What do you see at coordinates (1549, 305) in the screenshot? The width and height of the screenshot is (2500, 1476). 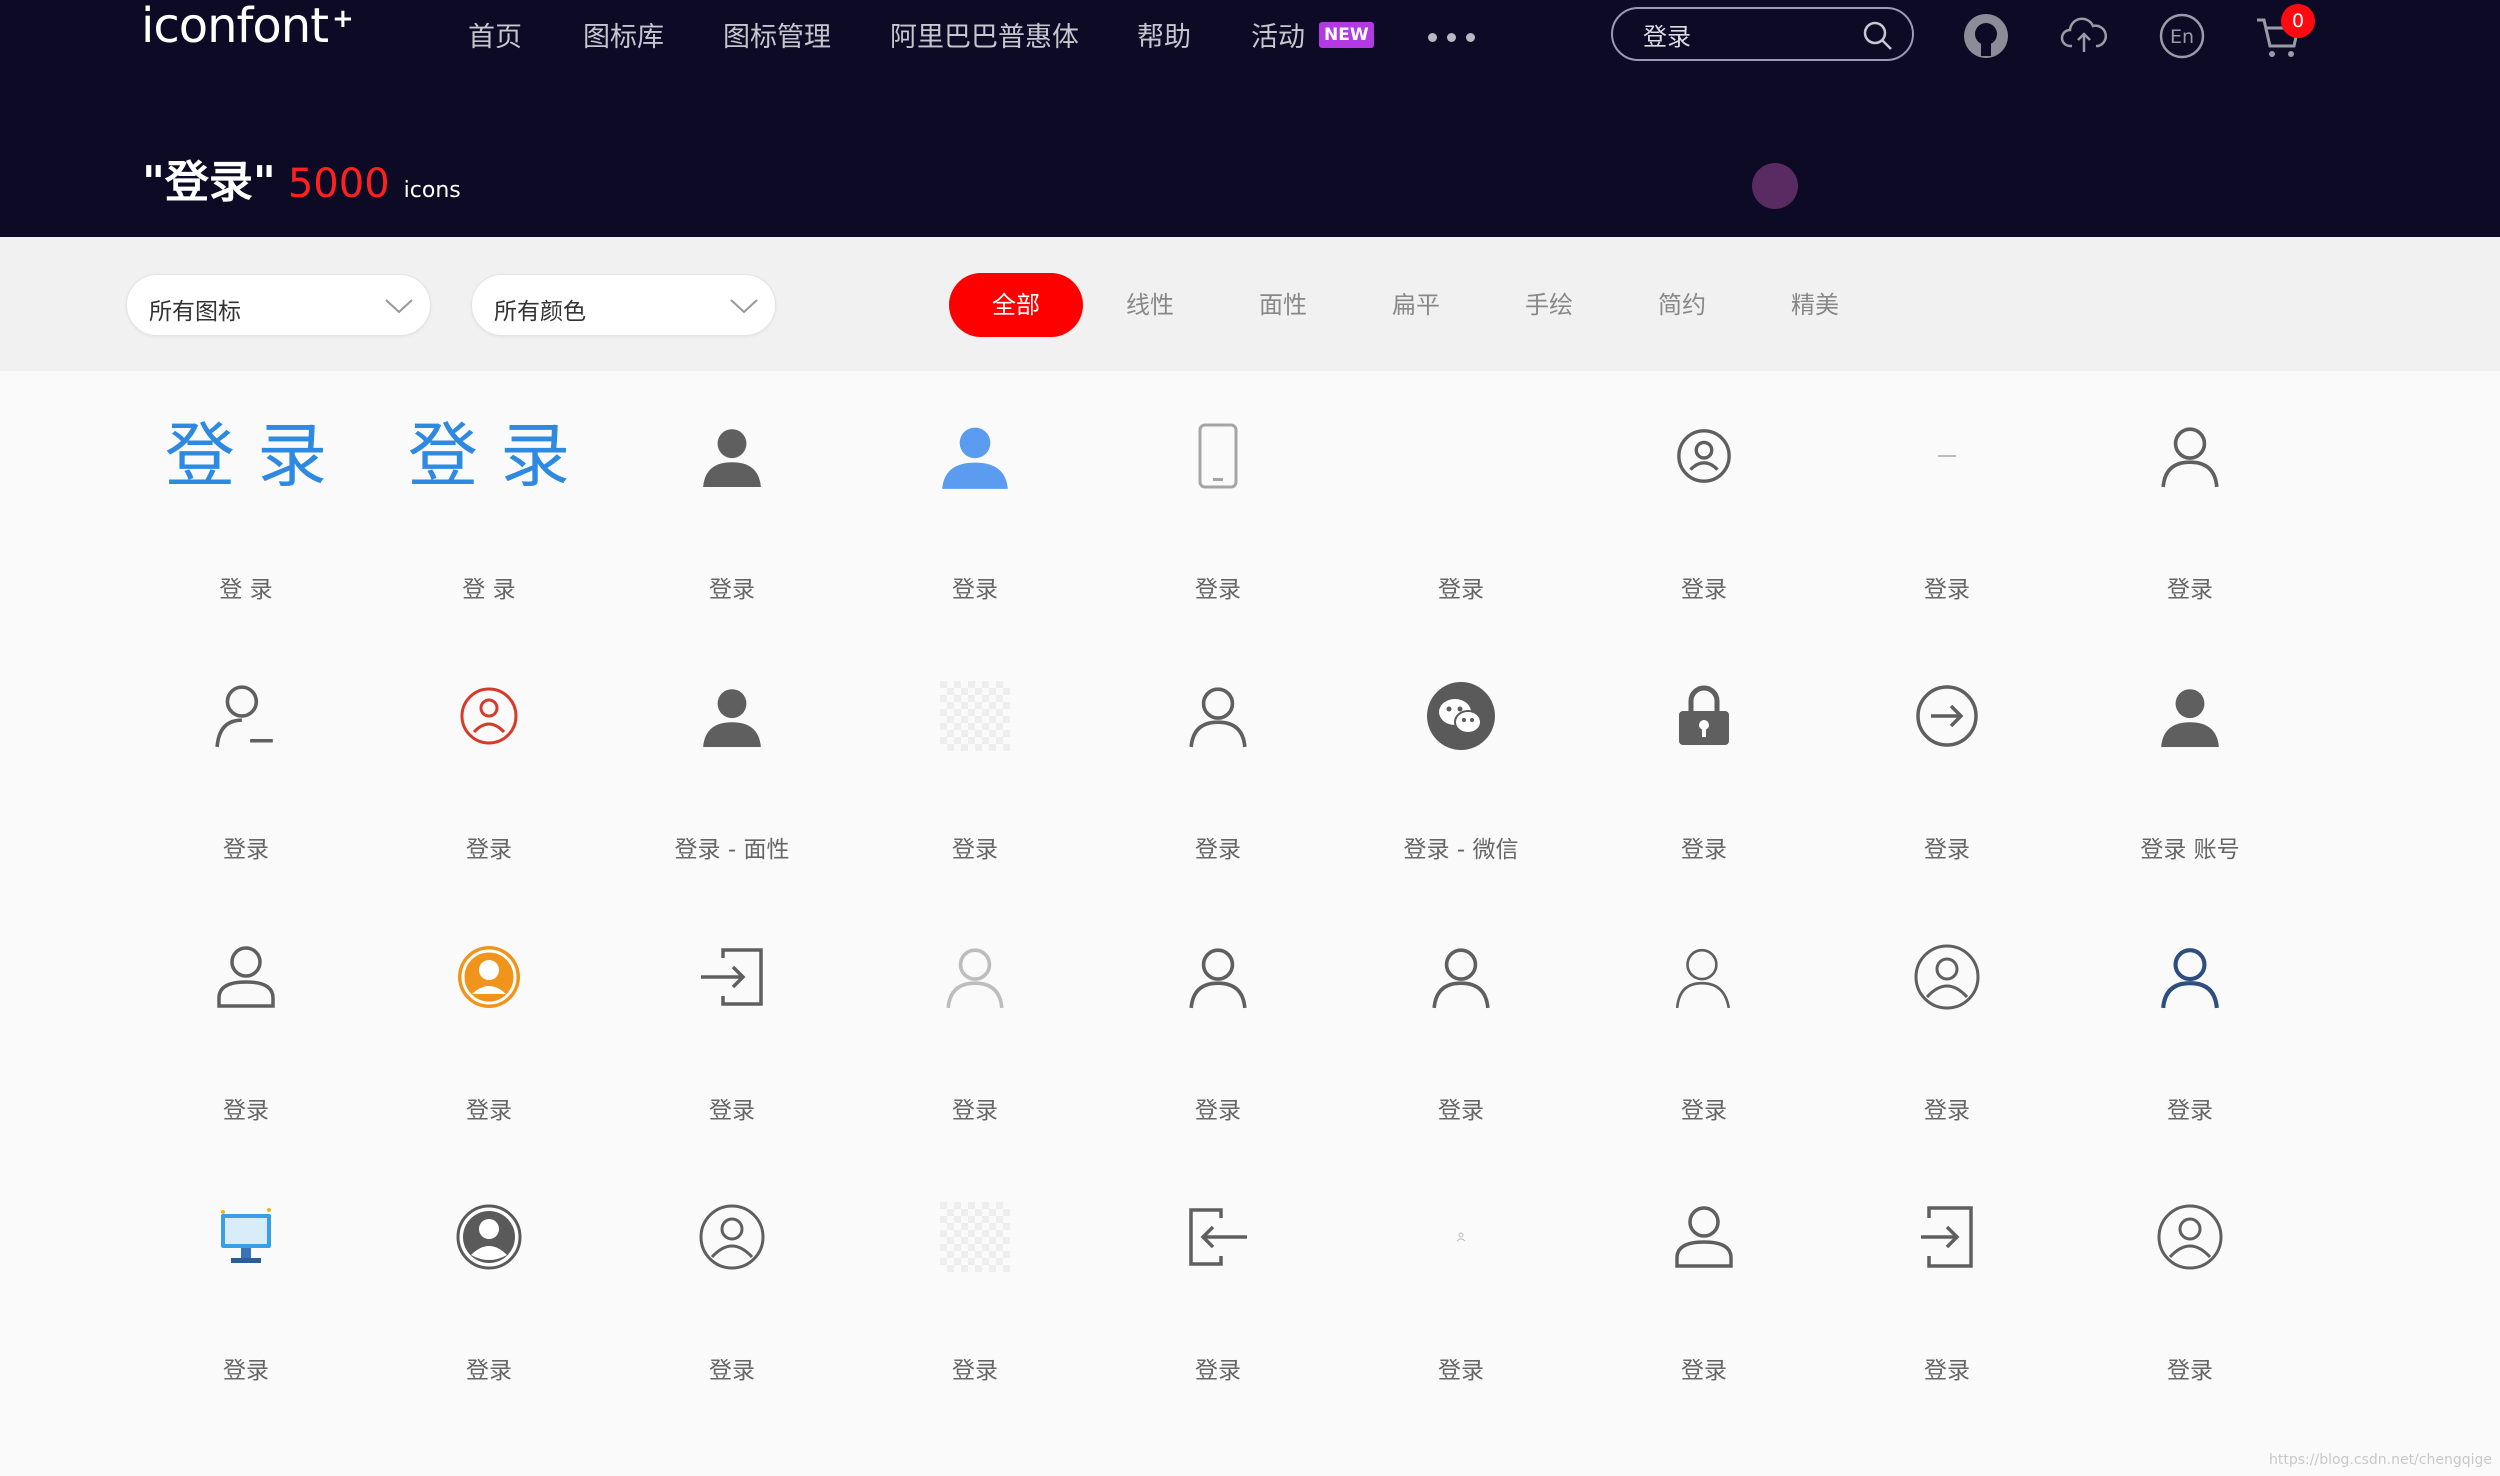 I see `tab-handdrawn: 手绘` at bounding box center [1549, 305].